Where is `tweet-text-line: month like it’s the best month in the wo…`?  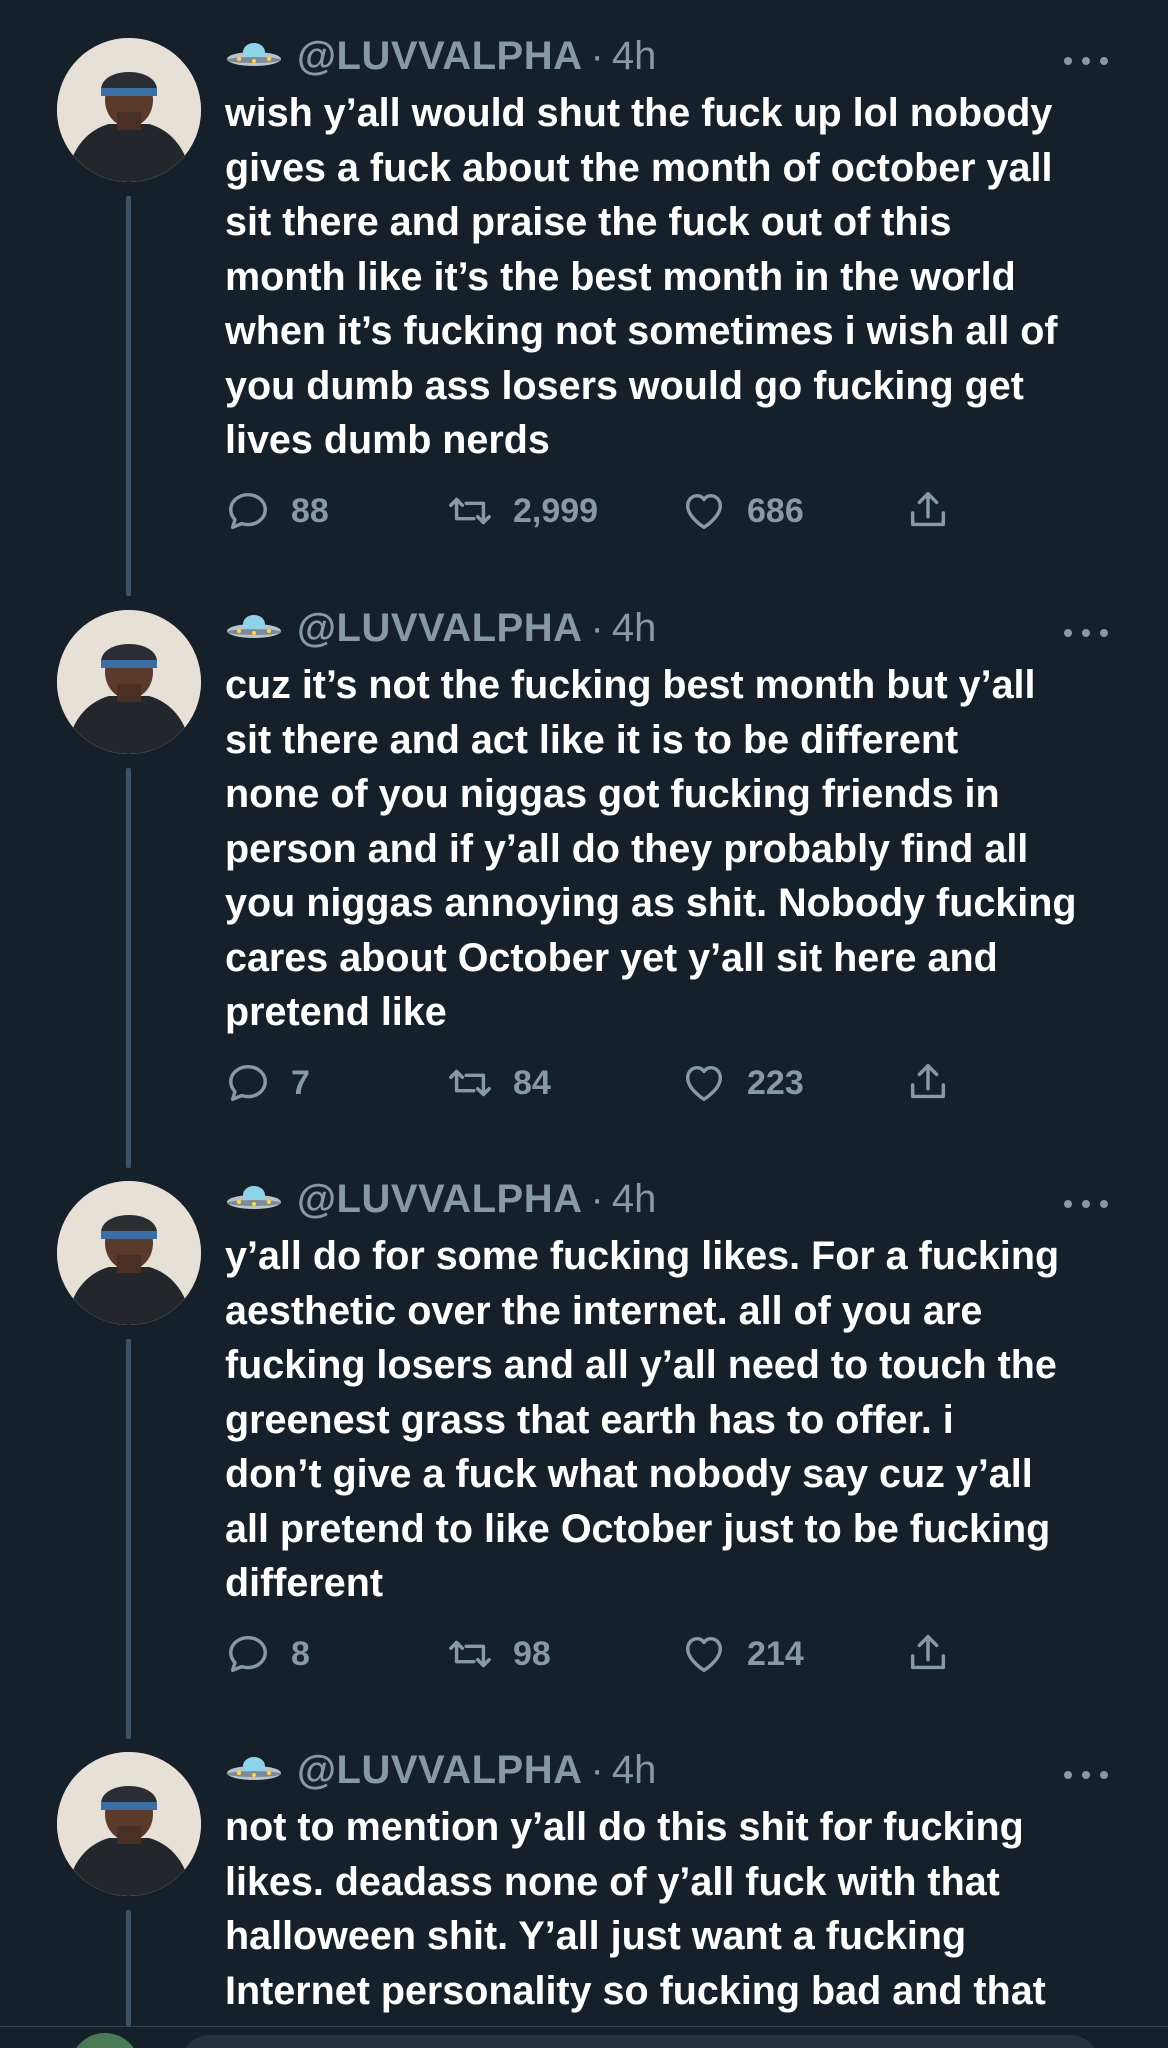 tweet-text-line: month like it’s the best month in the wo… is located at coordinates (620, 276).